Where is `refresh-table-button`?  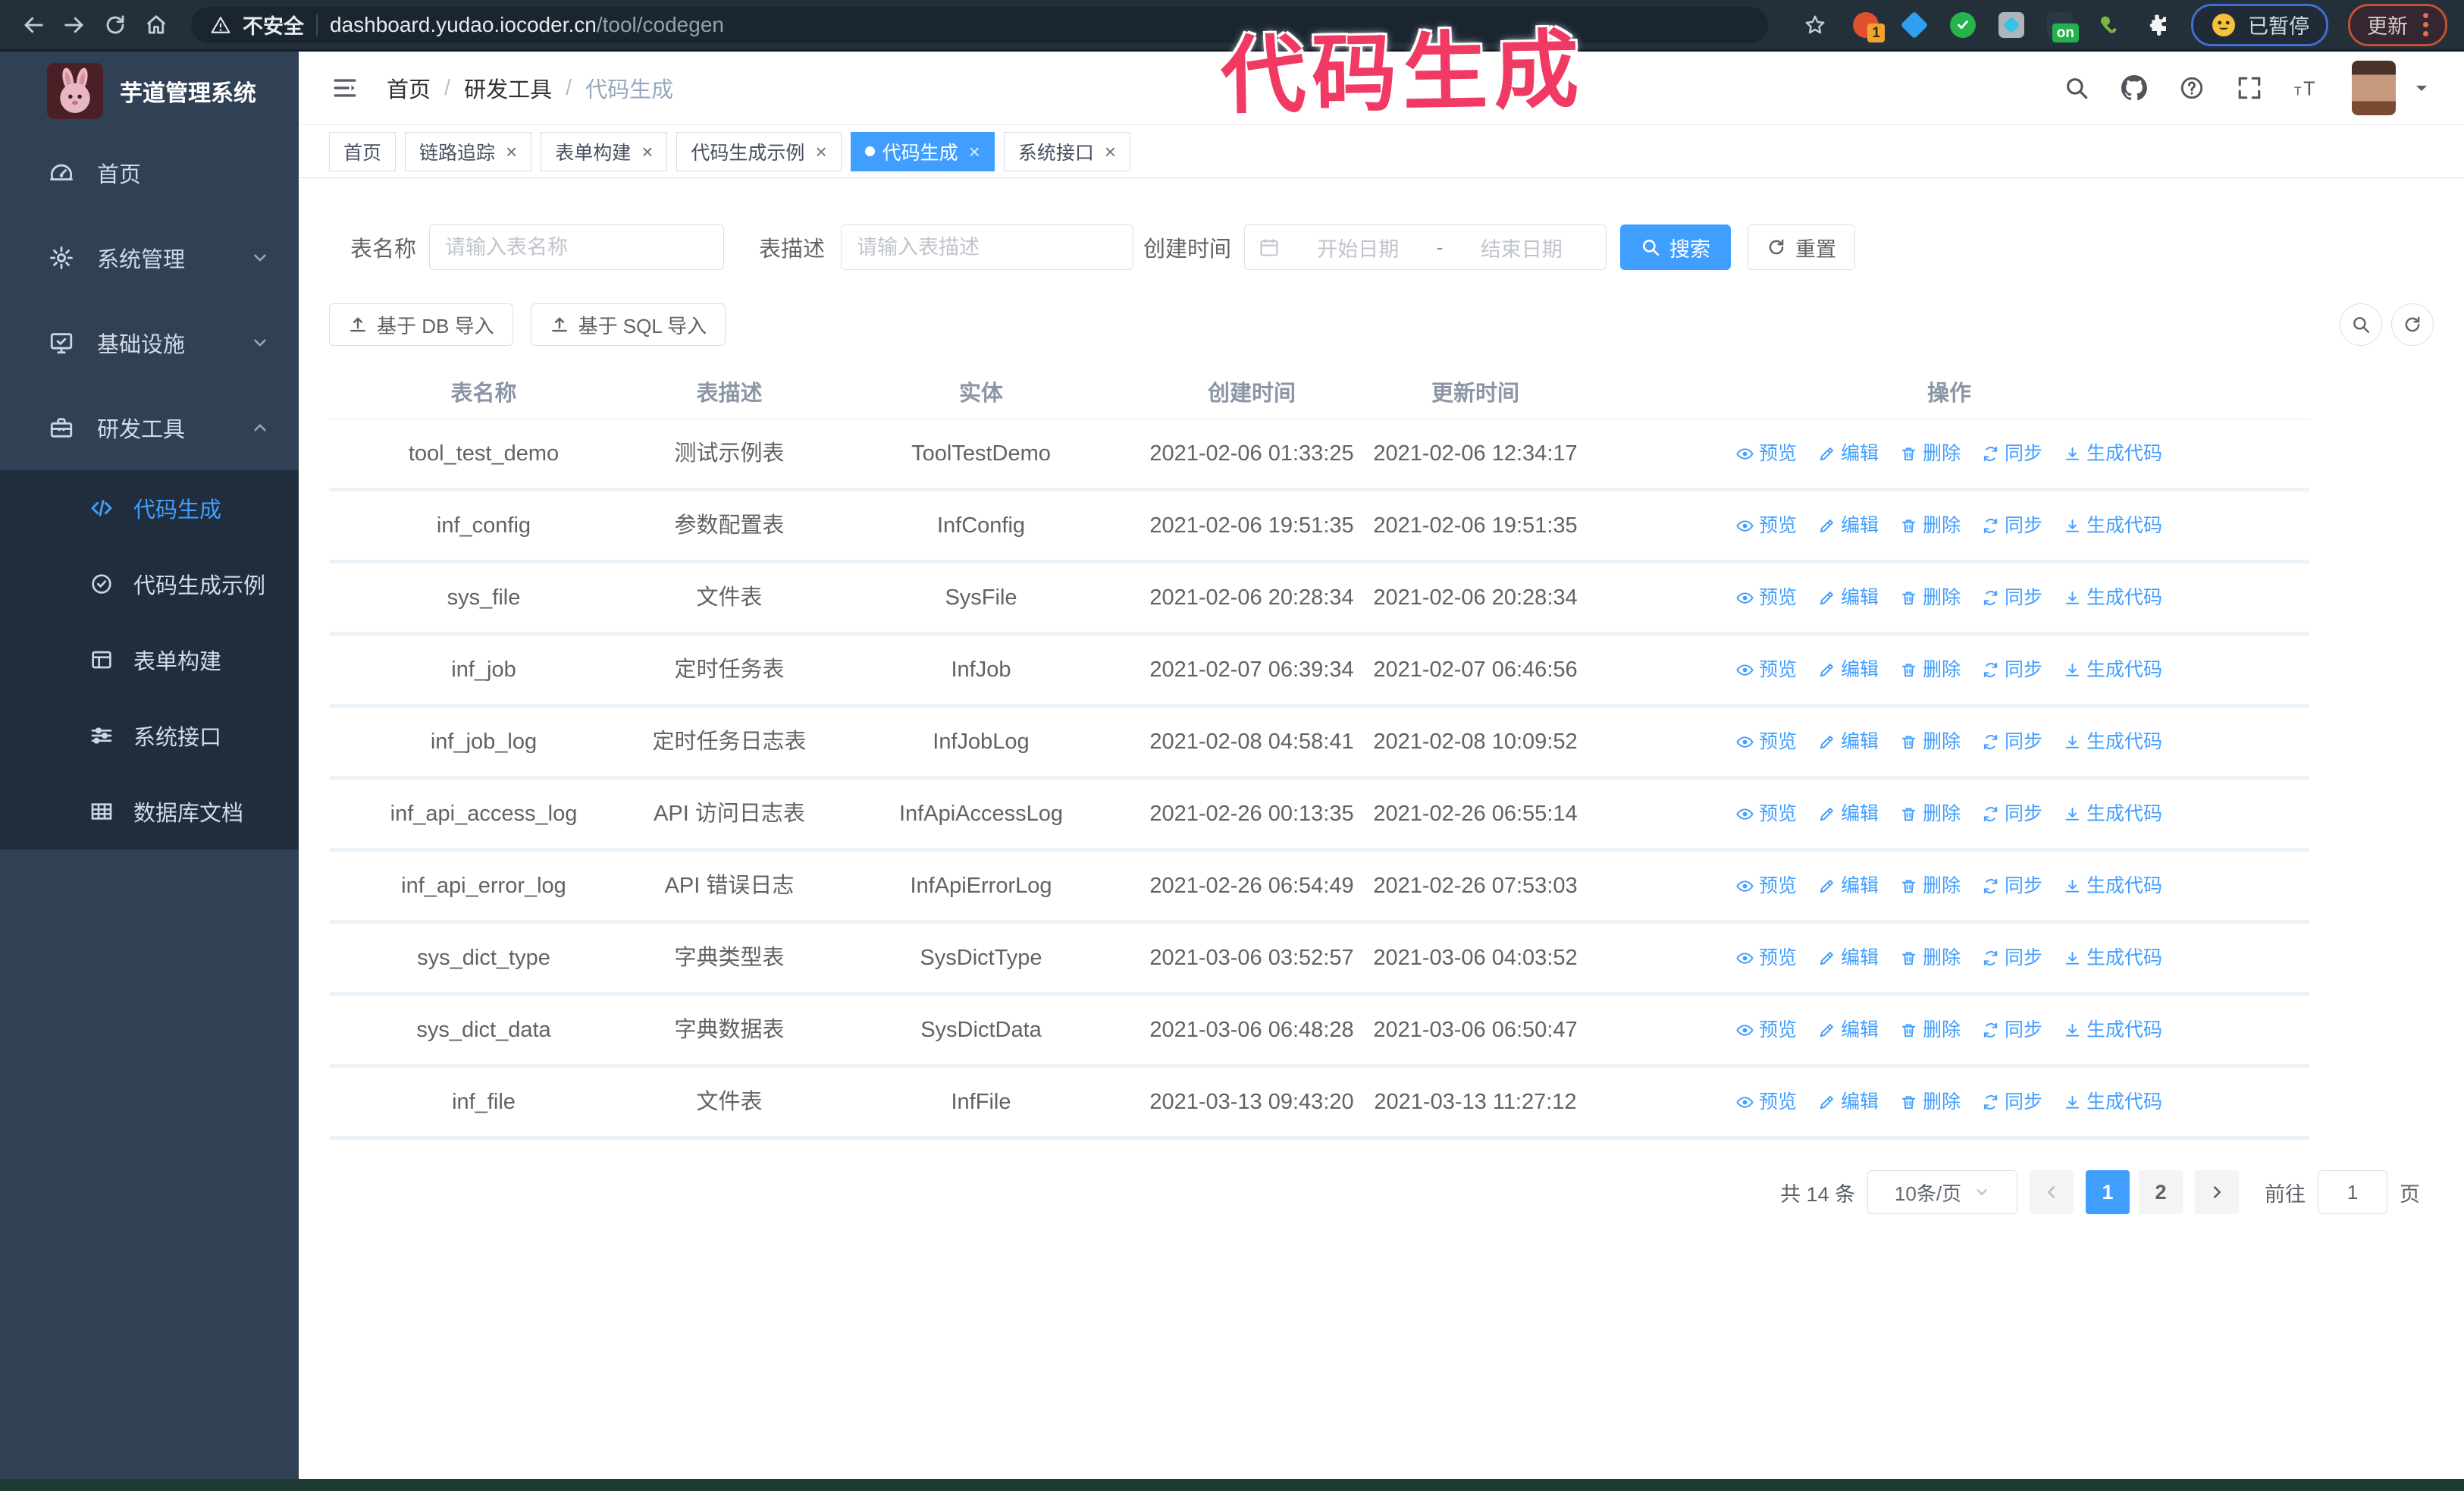
refresh-table-button is located at coordinates (2412, 324).